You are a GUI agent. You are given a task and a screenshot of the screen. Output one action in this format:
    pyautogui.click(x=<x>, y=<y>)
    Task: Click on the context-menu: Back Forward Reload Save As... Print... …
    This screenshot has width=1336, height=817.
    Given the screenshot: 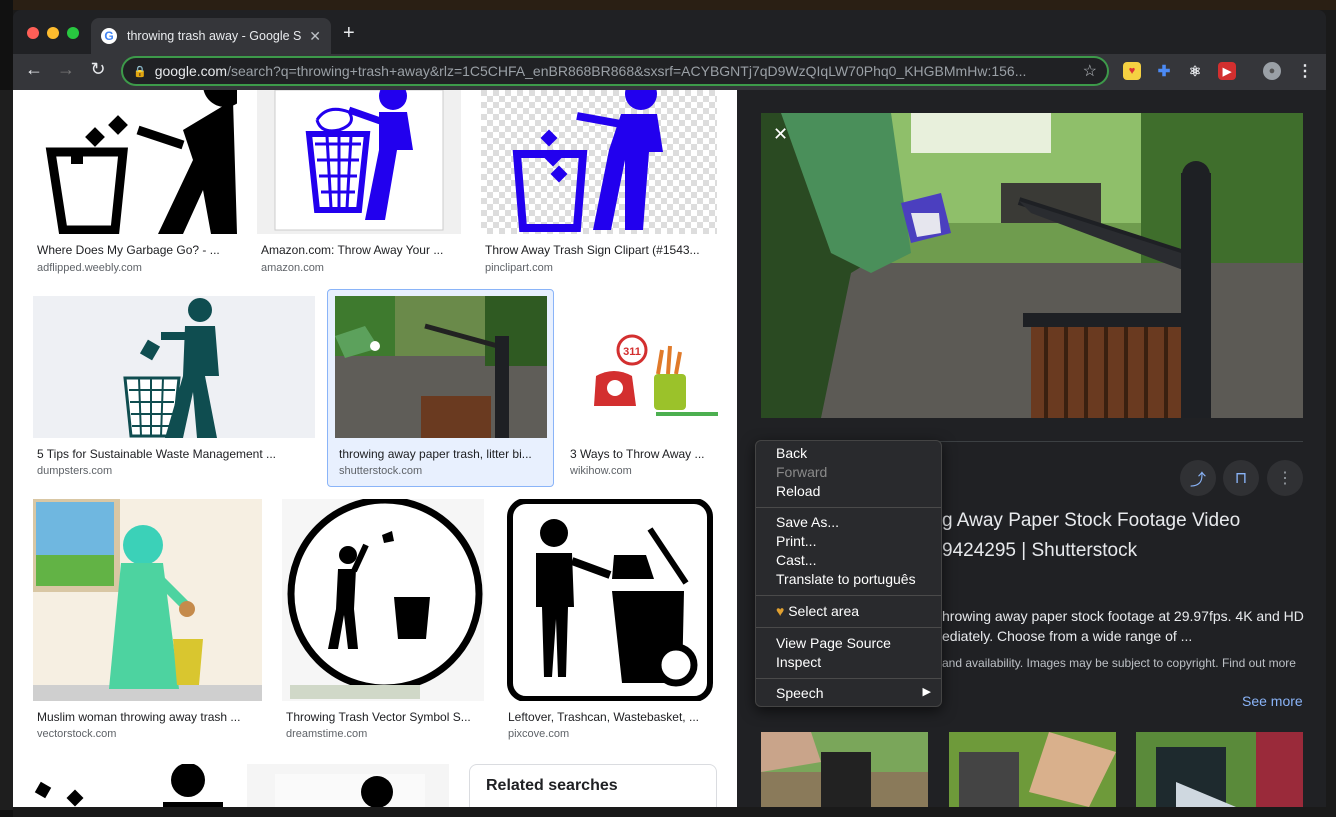 What is the action you would take?
    pyautogui.click(x=848, y=573)
    